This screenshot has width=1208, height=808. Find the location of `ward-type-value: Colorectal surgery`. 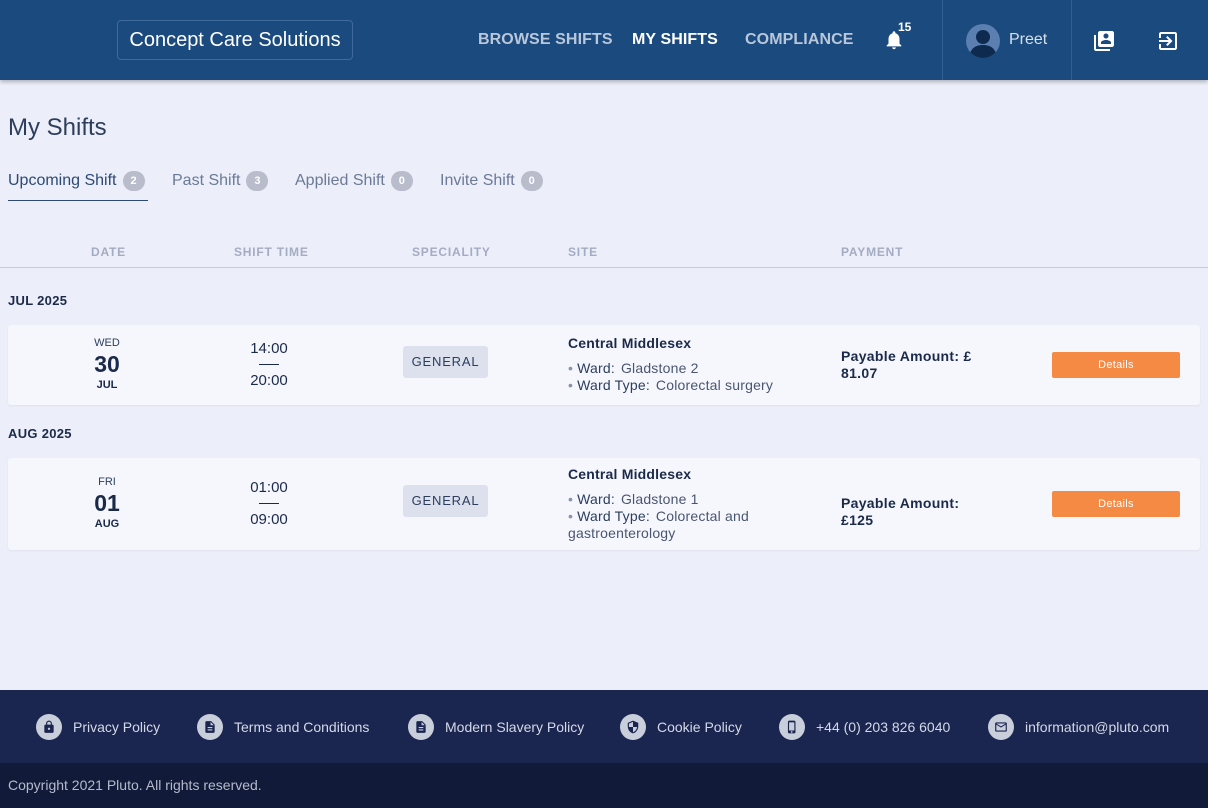

ward-type-value: Colorectal surgery is located at coordinates (714, 385).